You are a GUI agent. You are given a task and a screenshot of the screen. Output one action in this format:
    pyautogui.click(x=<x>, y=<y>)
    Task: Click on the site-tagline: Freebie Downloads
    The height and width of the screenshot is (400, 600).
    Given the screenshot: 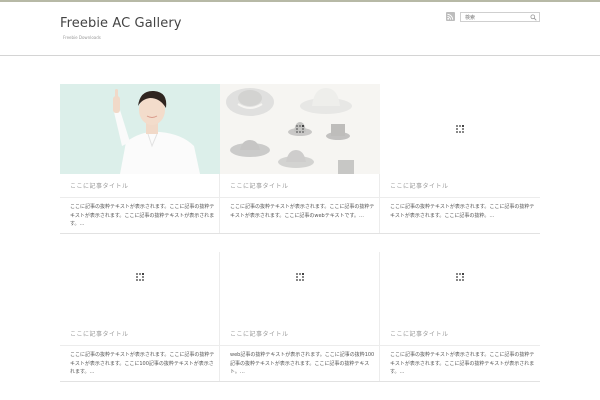 What is the action you would take?
    pyautogui.click(x=82, y=37)
    